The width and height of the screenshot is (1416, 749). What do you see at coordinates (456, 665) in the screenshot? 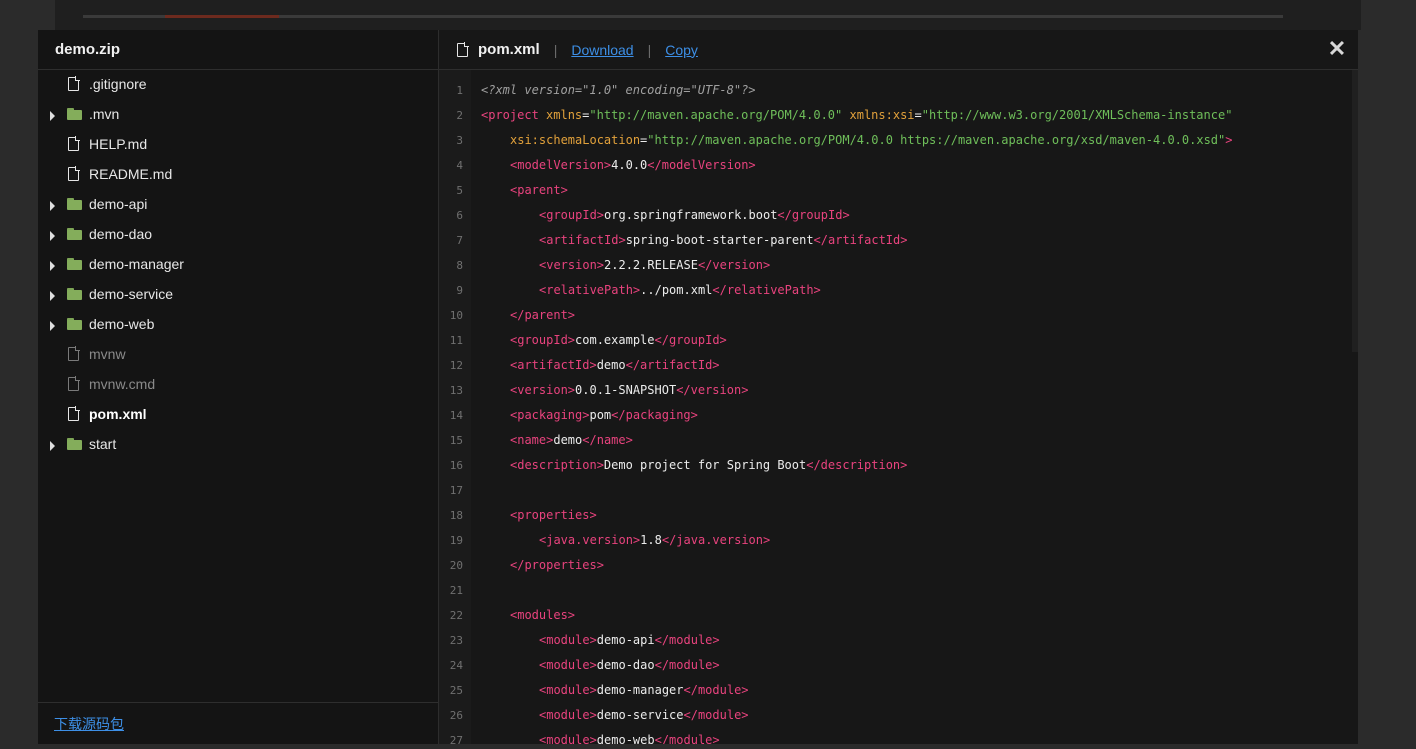
I see `line-number: 24` at bounding box center [456, 665].